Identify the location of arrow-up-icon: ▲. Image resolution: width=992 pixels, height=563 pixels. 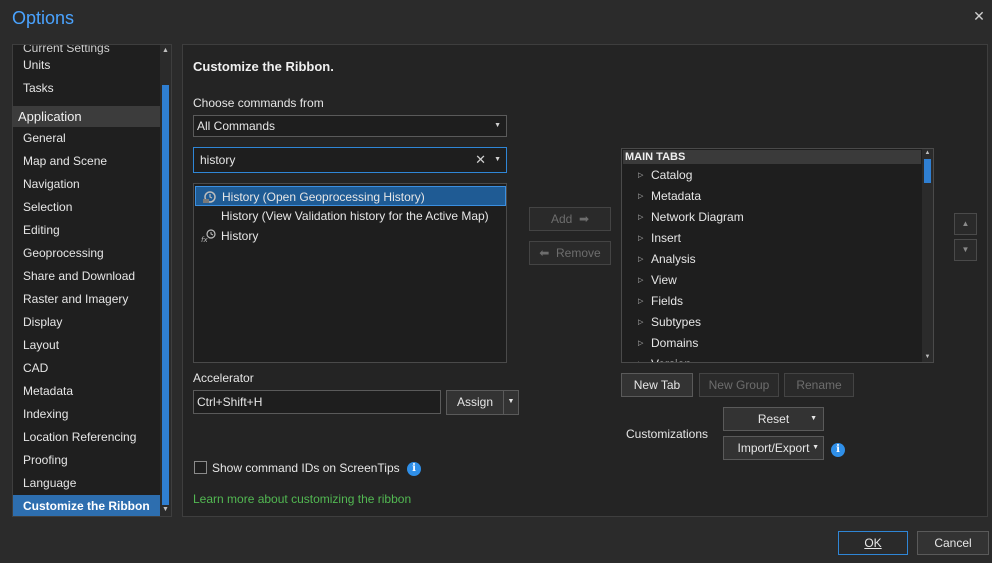
(965, 223).